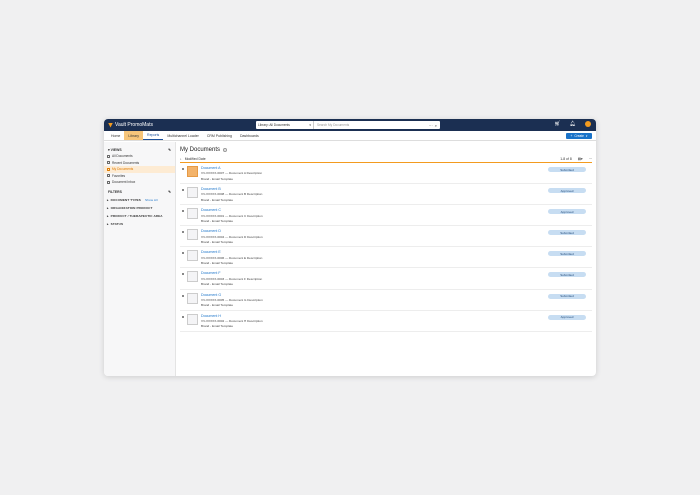  Describe the element at coordinates (232, 321) in the screenshot. I see `document-number: VV-XXXXX-0002 — Document H Description` at that location.